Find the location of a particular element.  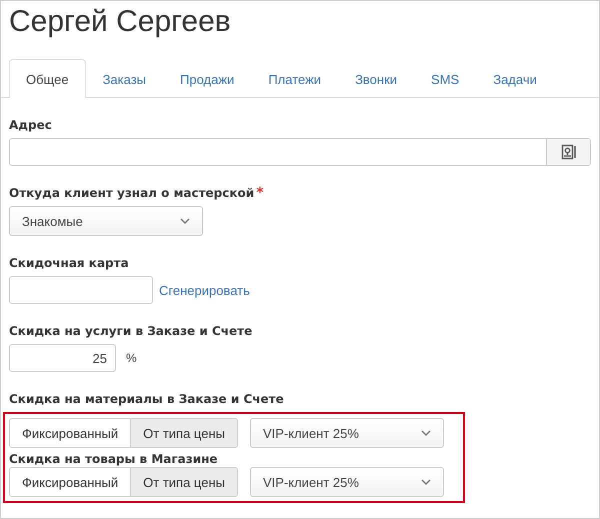

map-pin-icon is located at coordinates (568, 152).